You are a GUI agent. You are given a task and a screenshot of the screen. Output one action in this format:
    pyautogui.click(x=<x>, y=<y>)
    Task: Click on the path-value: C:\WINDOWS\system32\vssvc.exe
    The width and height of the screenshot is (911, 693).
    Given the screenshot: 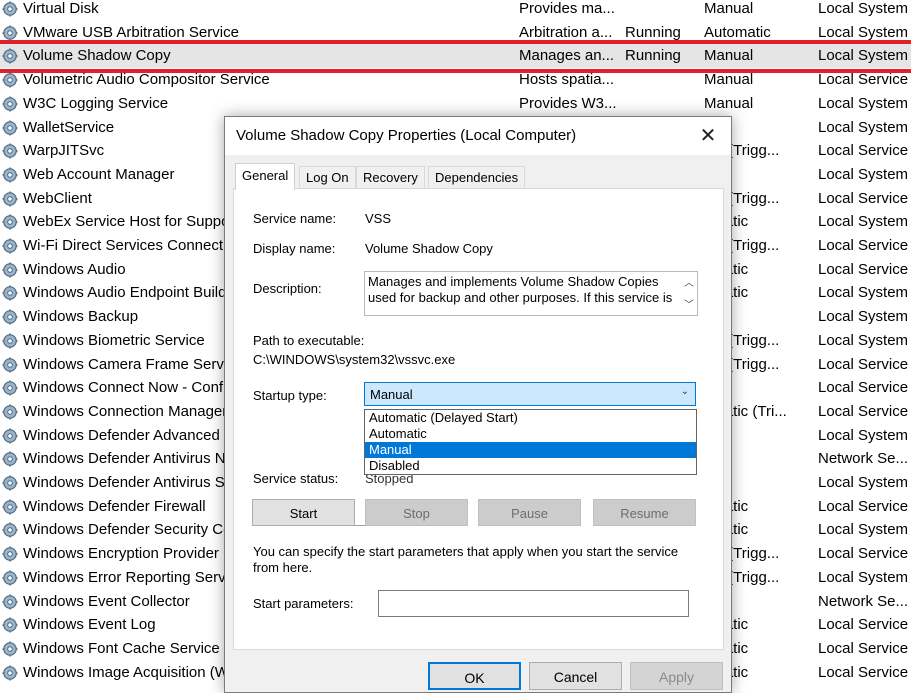 What is the action you would take?
    pyautogui.click(x=354, y=359)
    